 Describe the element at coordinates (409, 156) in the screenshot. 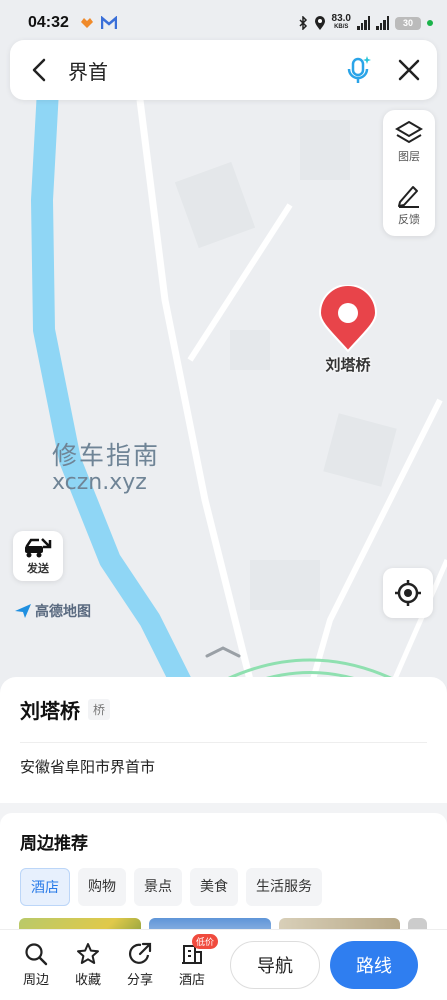

I see `layers-label: 图层` at that location.